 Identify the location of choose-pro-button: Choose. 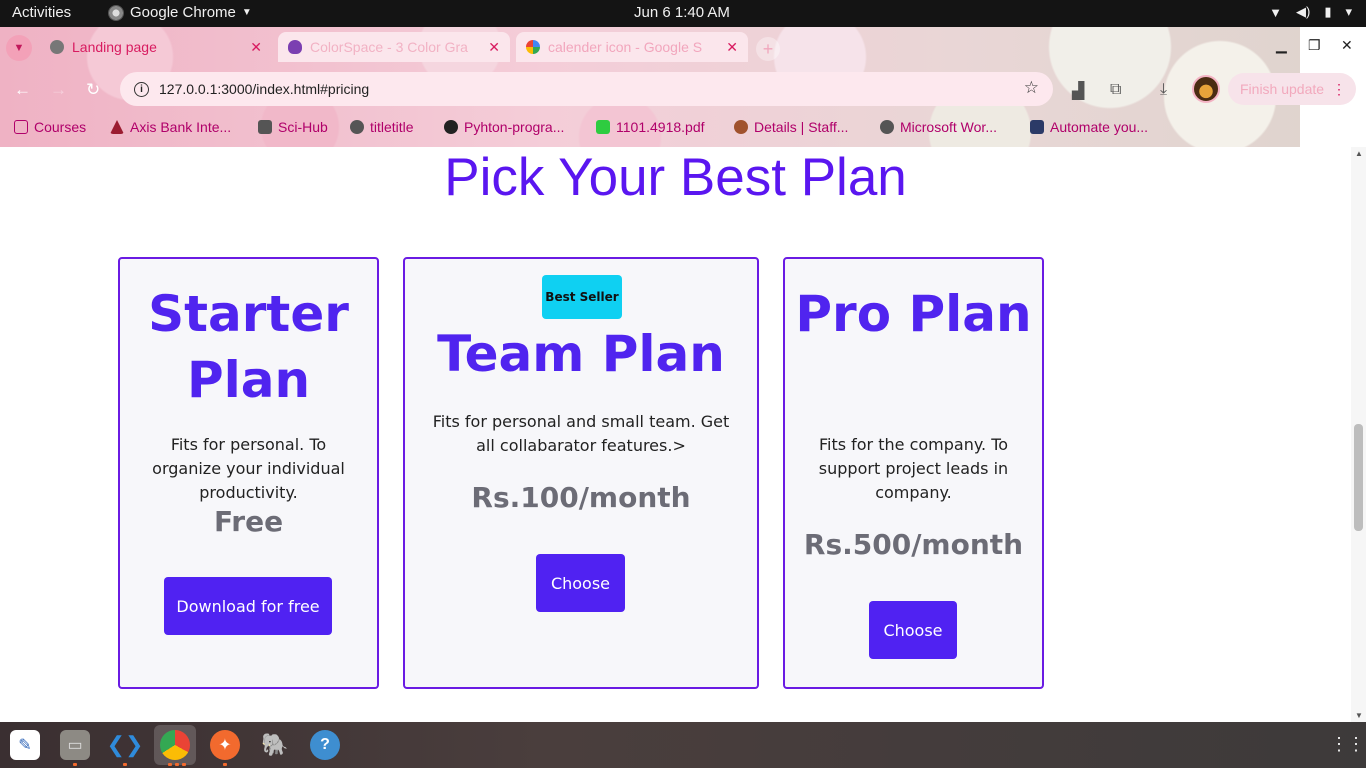
(913, 630).